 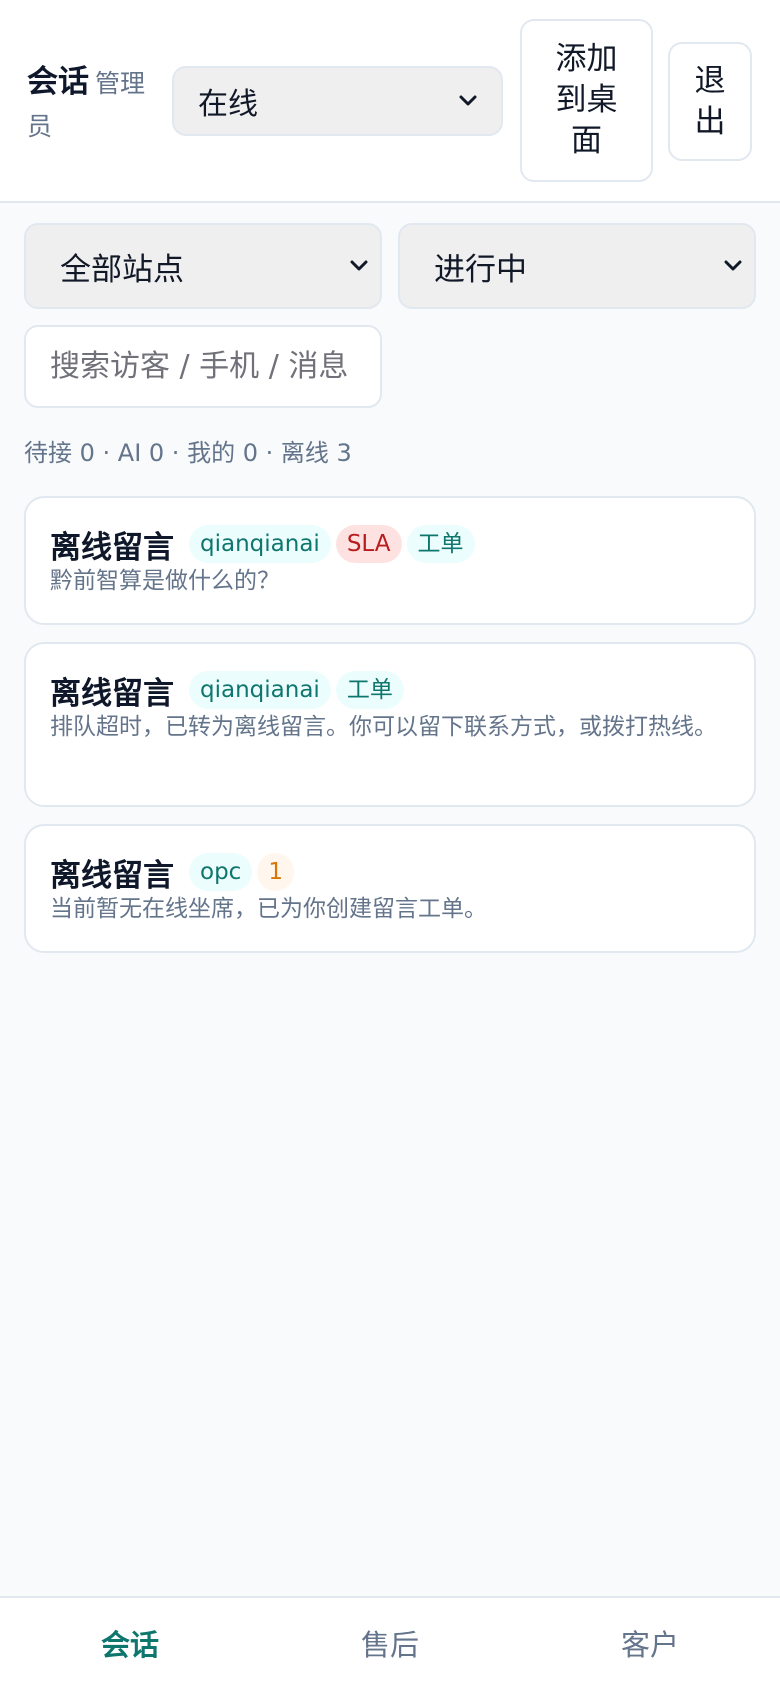 What do you see at coordinates (94, 106) in the screenshot?
I see `title-block: 会话 管理员` at bounding box center [94, 106].